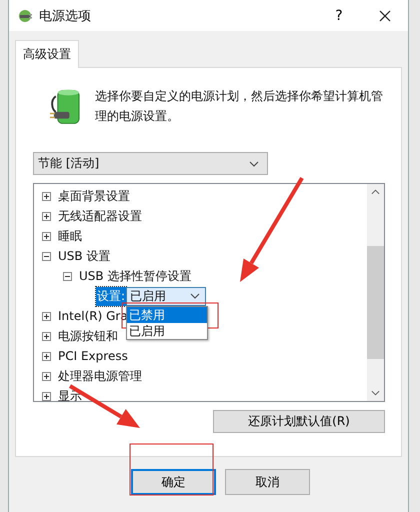  What do you see at coordinates (84, 256) in the screenshot?
I see `tree-item: USB 设置` at bounding box center [84, 256].